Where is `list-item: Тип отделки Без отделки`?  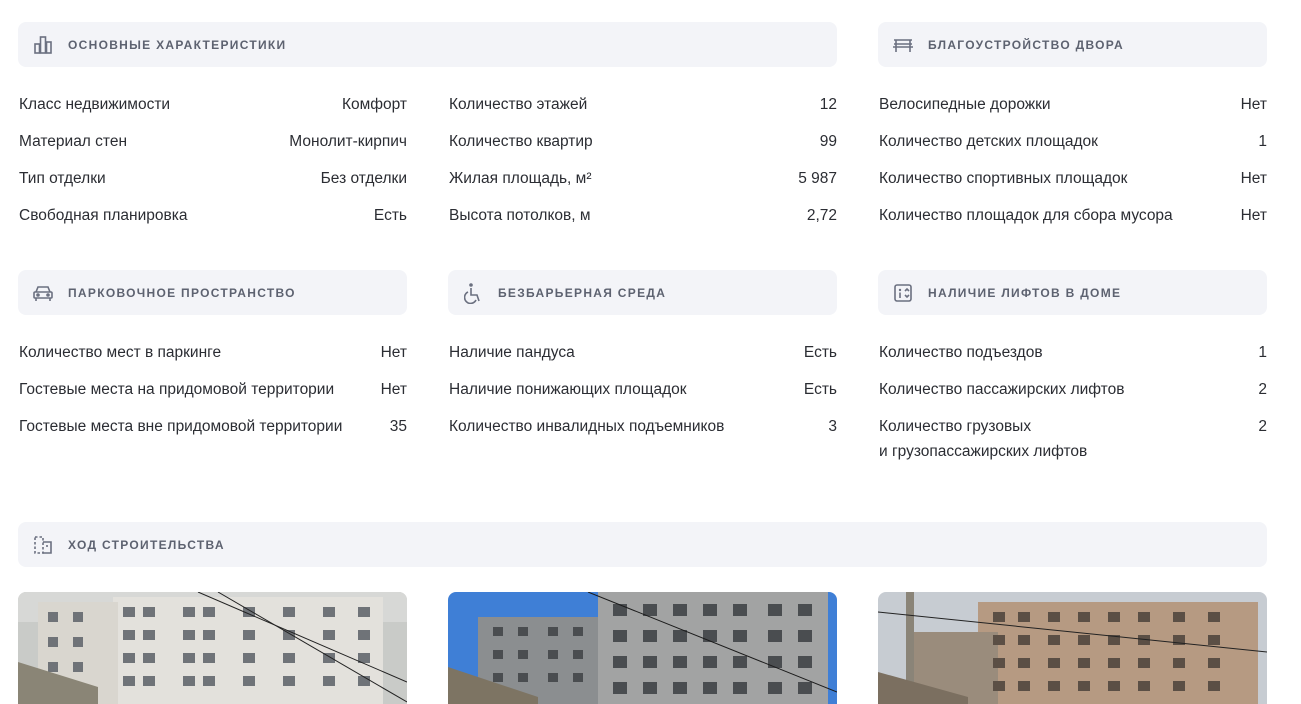 list-item: Тип отделки Без отделки is located at coordinates (213, 178).